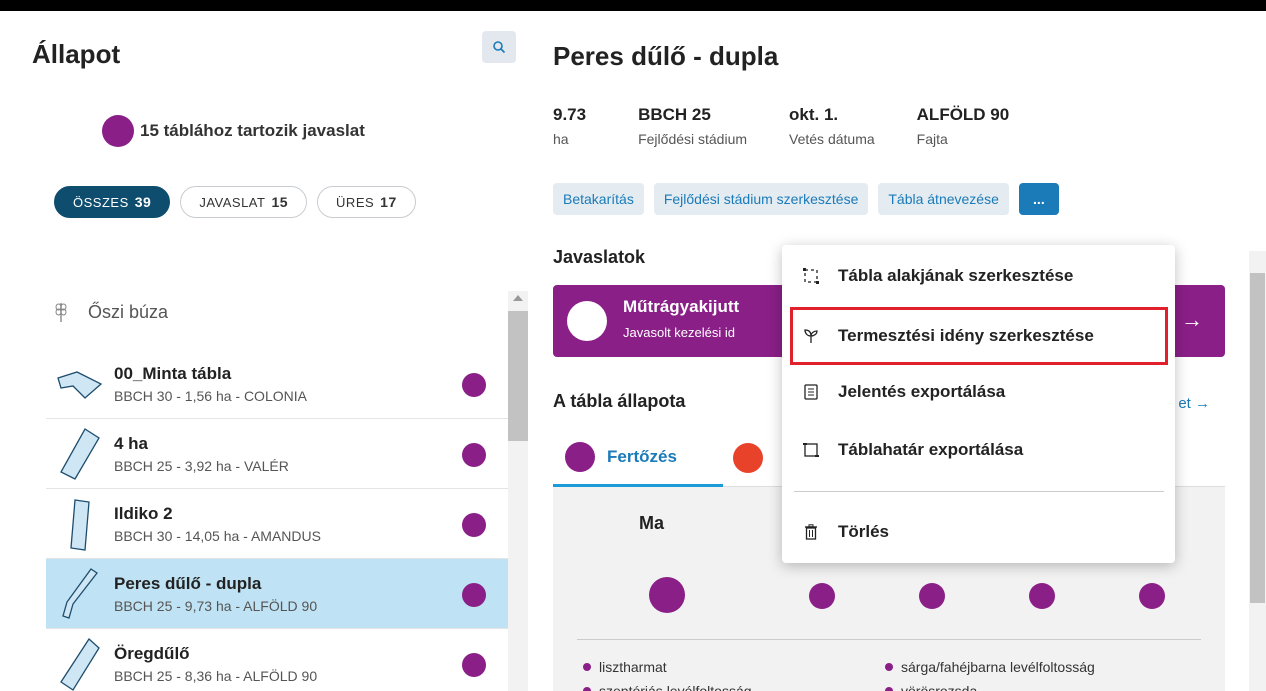 This screenshot has width=1266, height=691. I want to click on status-details-link: et →, so click(1194, 403).